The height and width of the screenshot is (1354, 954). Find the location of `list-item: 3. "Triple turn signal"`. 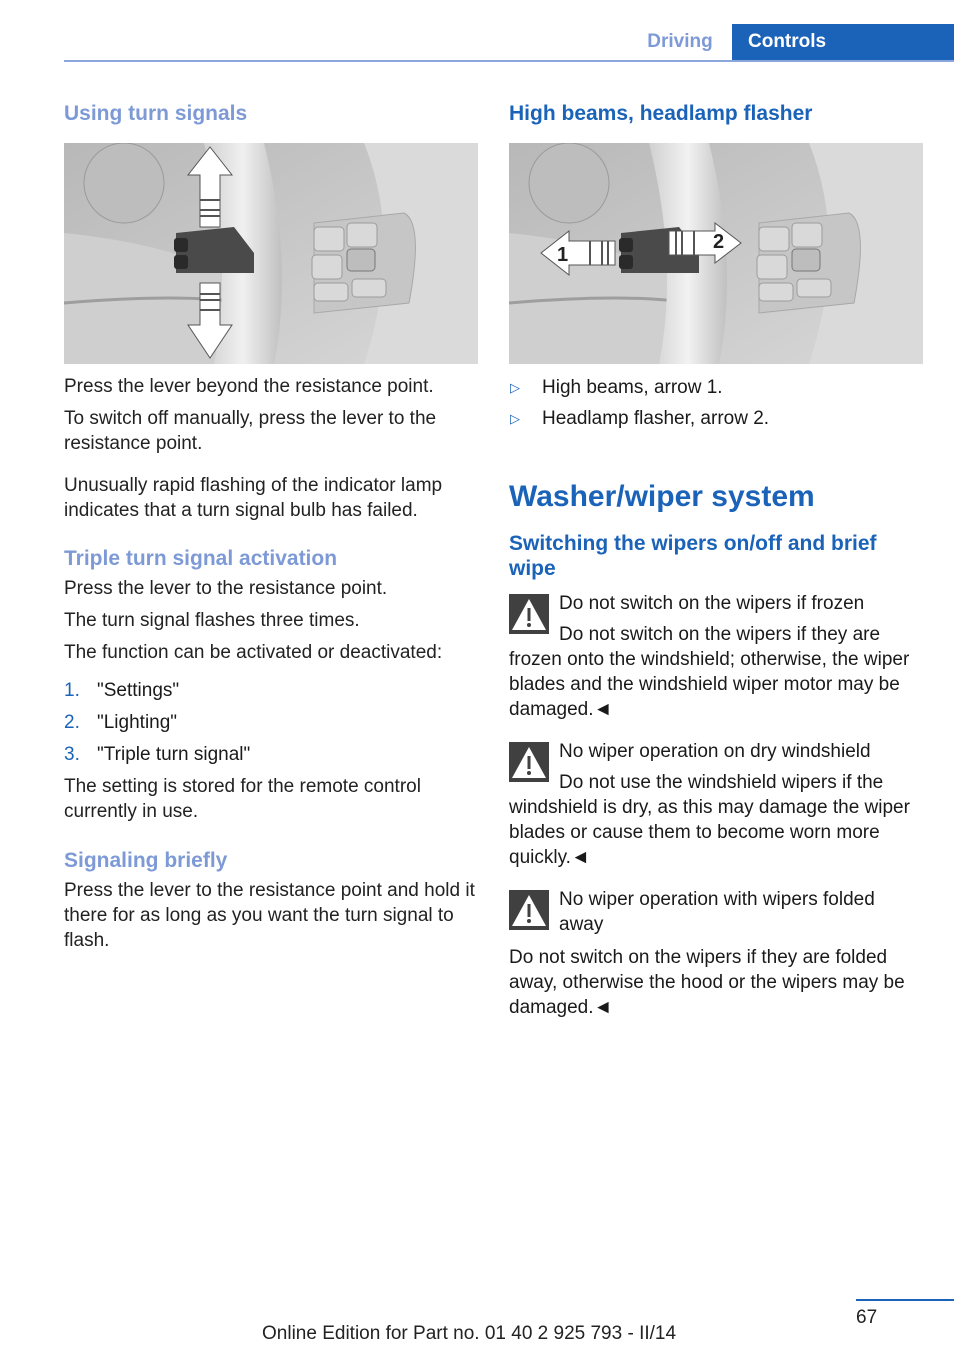

list-item: 3. "Triple turn signal" is located at coordinates (271, 754).